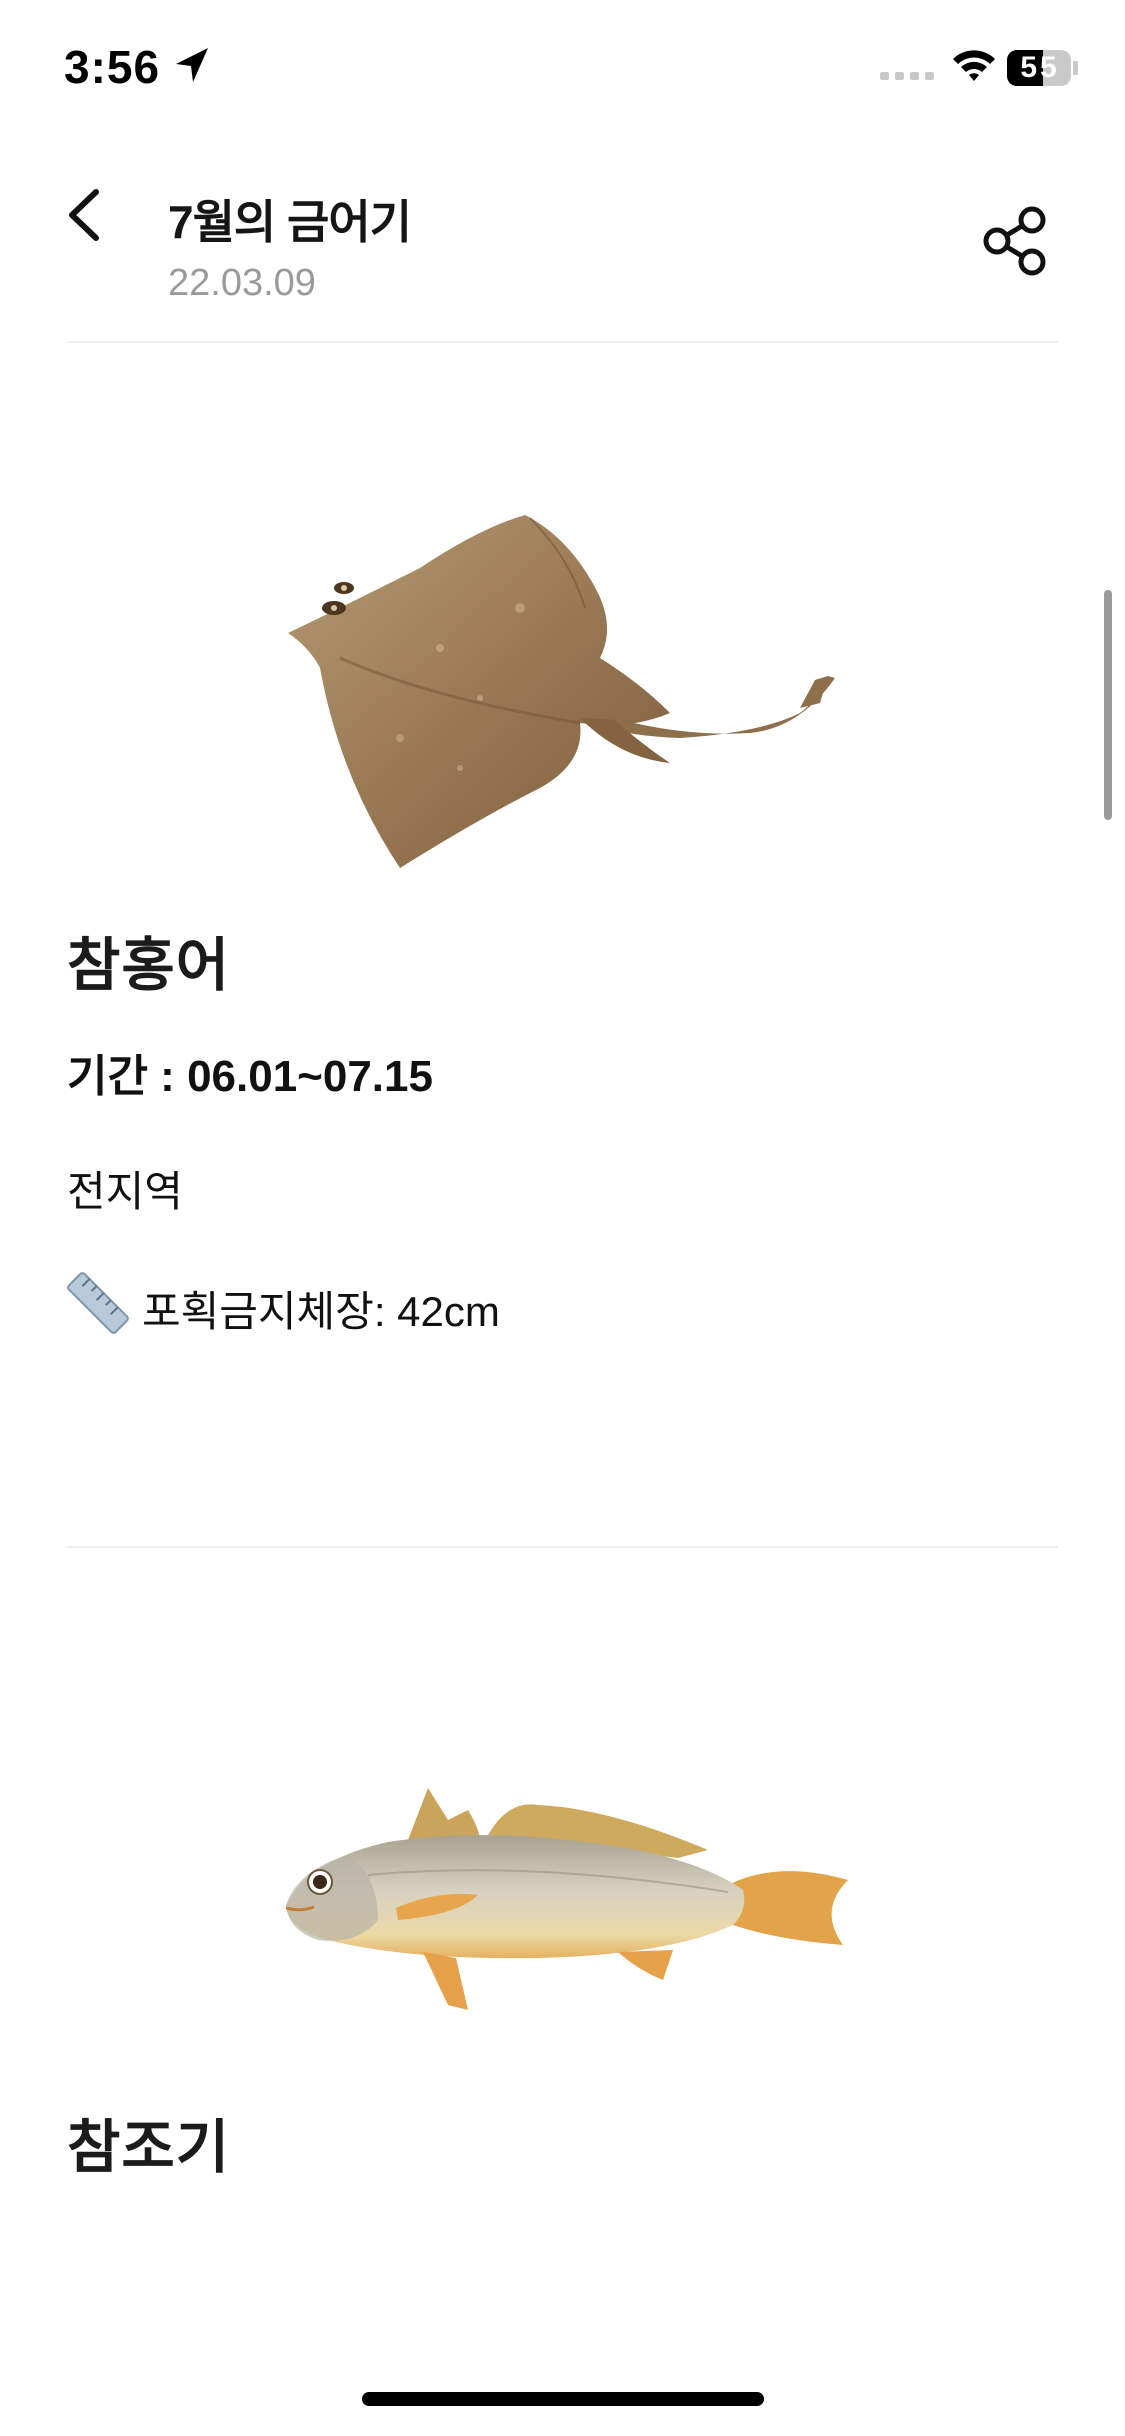  What do you see at coordinates (149, 965) in the screenshot?
I see `fish-name: 참홍어` at bounding box center [149, 965].